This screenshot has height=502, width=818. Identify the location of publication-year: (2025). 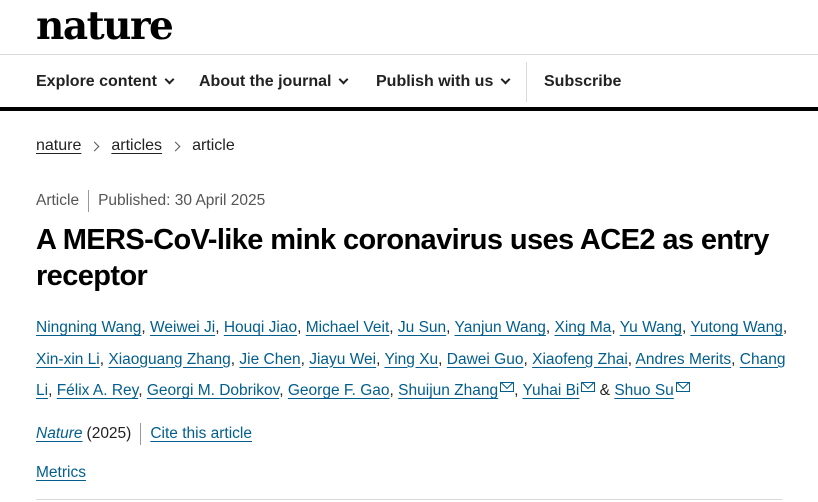
(109, 433).